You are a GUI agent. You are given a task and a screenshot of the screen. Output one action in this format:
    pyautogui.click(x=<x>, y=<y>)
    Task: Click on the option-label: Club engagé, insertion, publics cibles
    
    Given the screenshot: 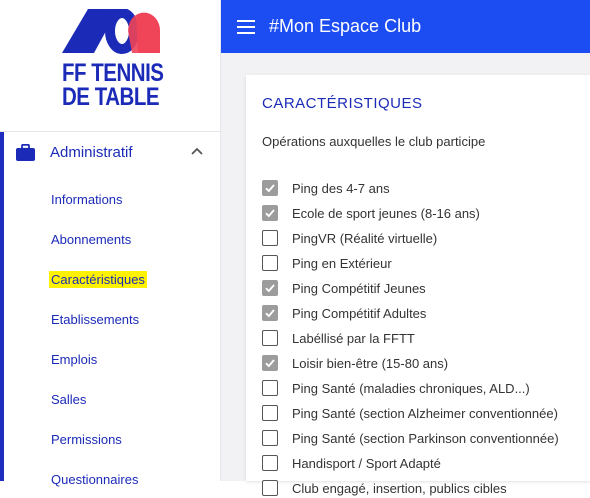 What is the action you would take?
    pyautogui.click(x=399, y=488)
    